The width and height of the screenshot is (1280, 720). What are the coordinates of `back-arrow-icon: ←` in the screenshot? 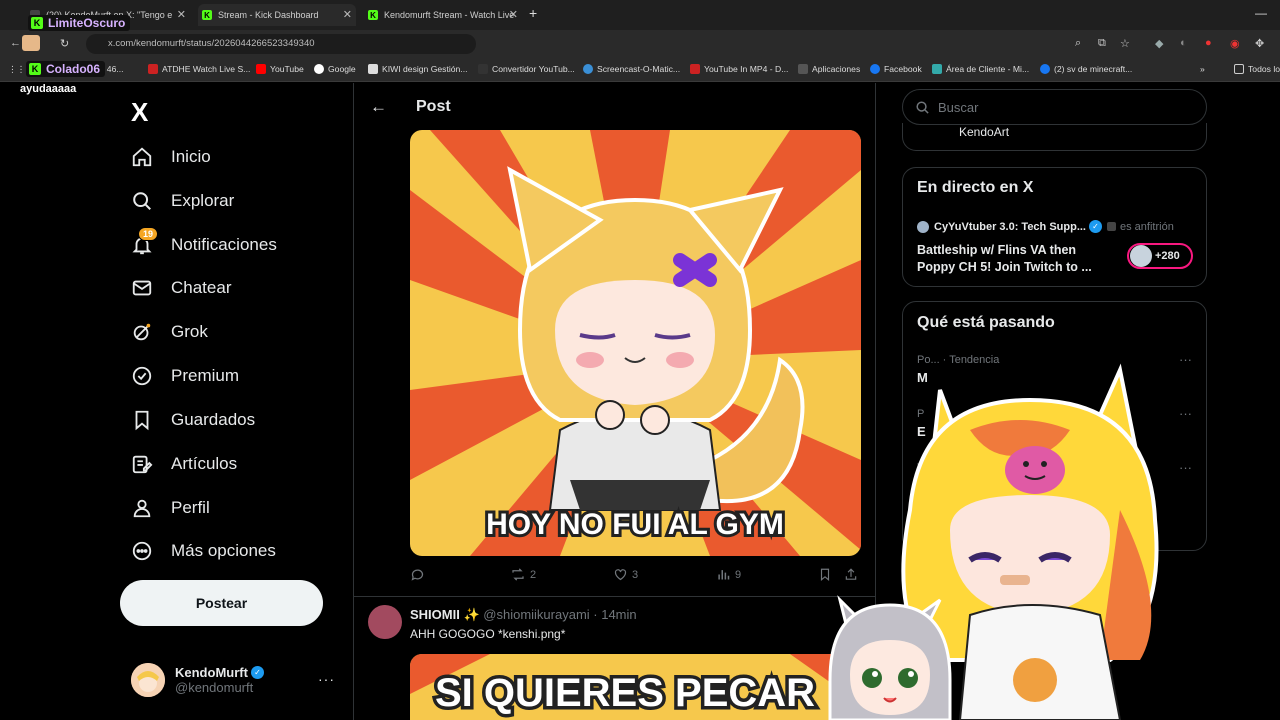 It's located at (378, 107).